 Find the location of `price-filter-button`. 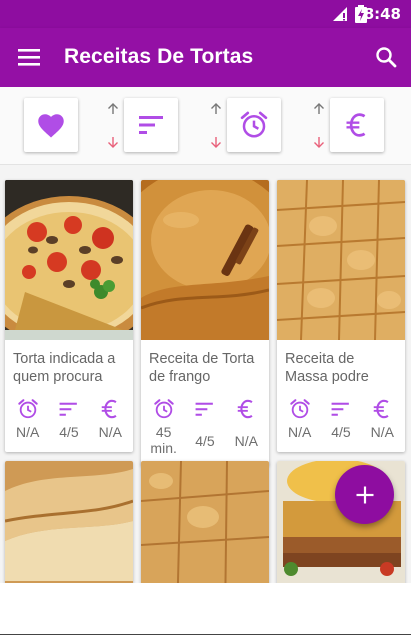

price-filter-button is located at coordinates (357, 125).